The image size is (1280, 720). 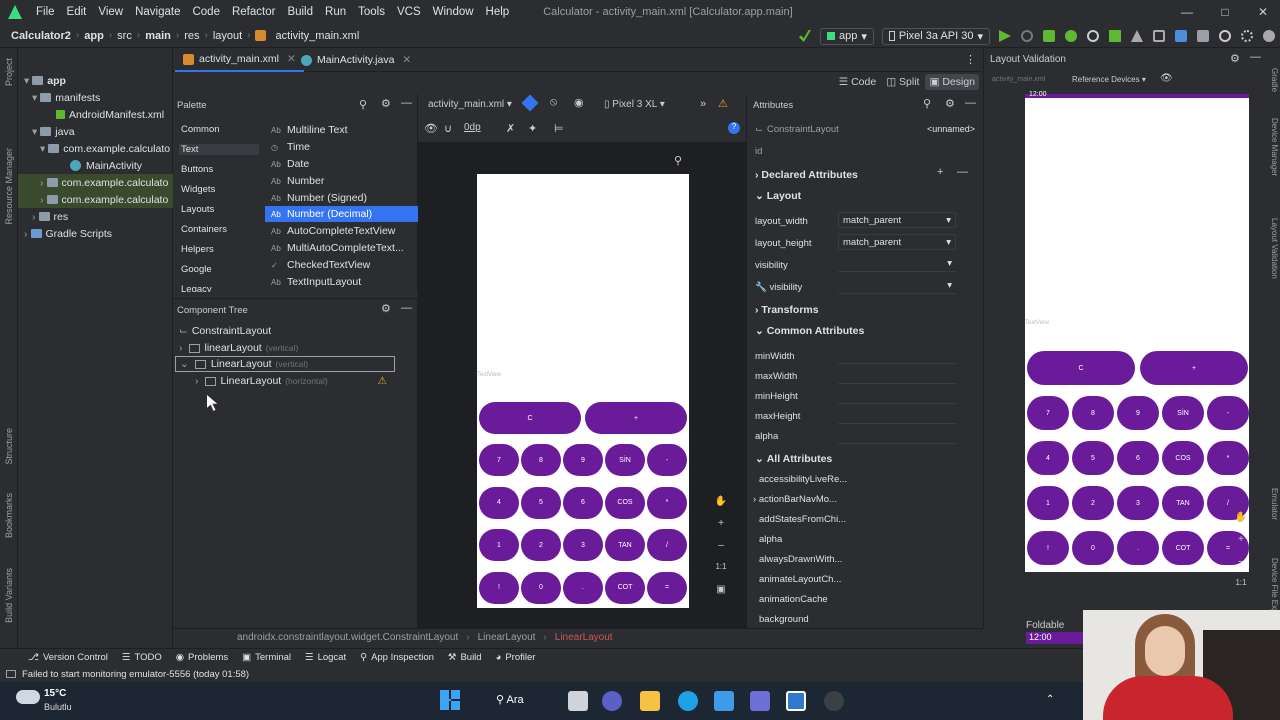 I want to click on validation-plus-button: +, so click(x=1194, y=368).